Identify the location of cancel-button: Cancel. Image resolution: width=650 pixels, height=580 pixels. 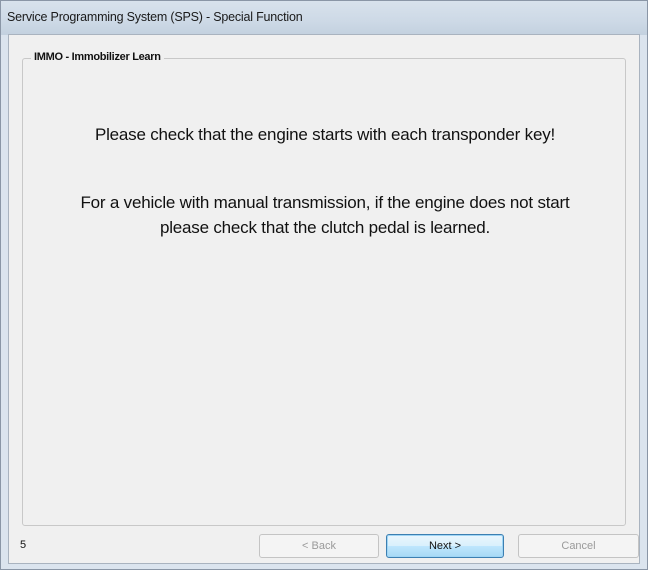
(578, 546).